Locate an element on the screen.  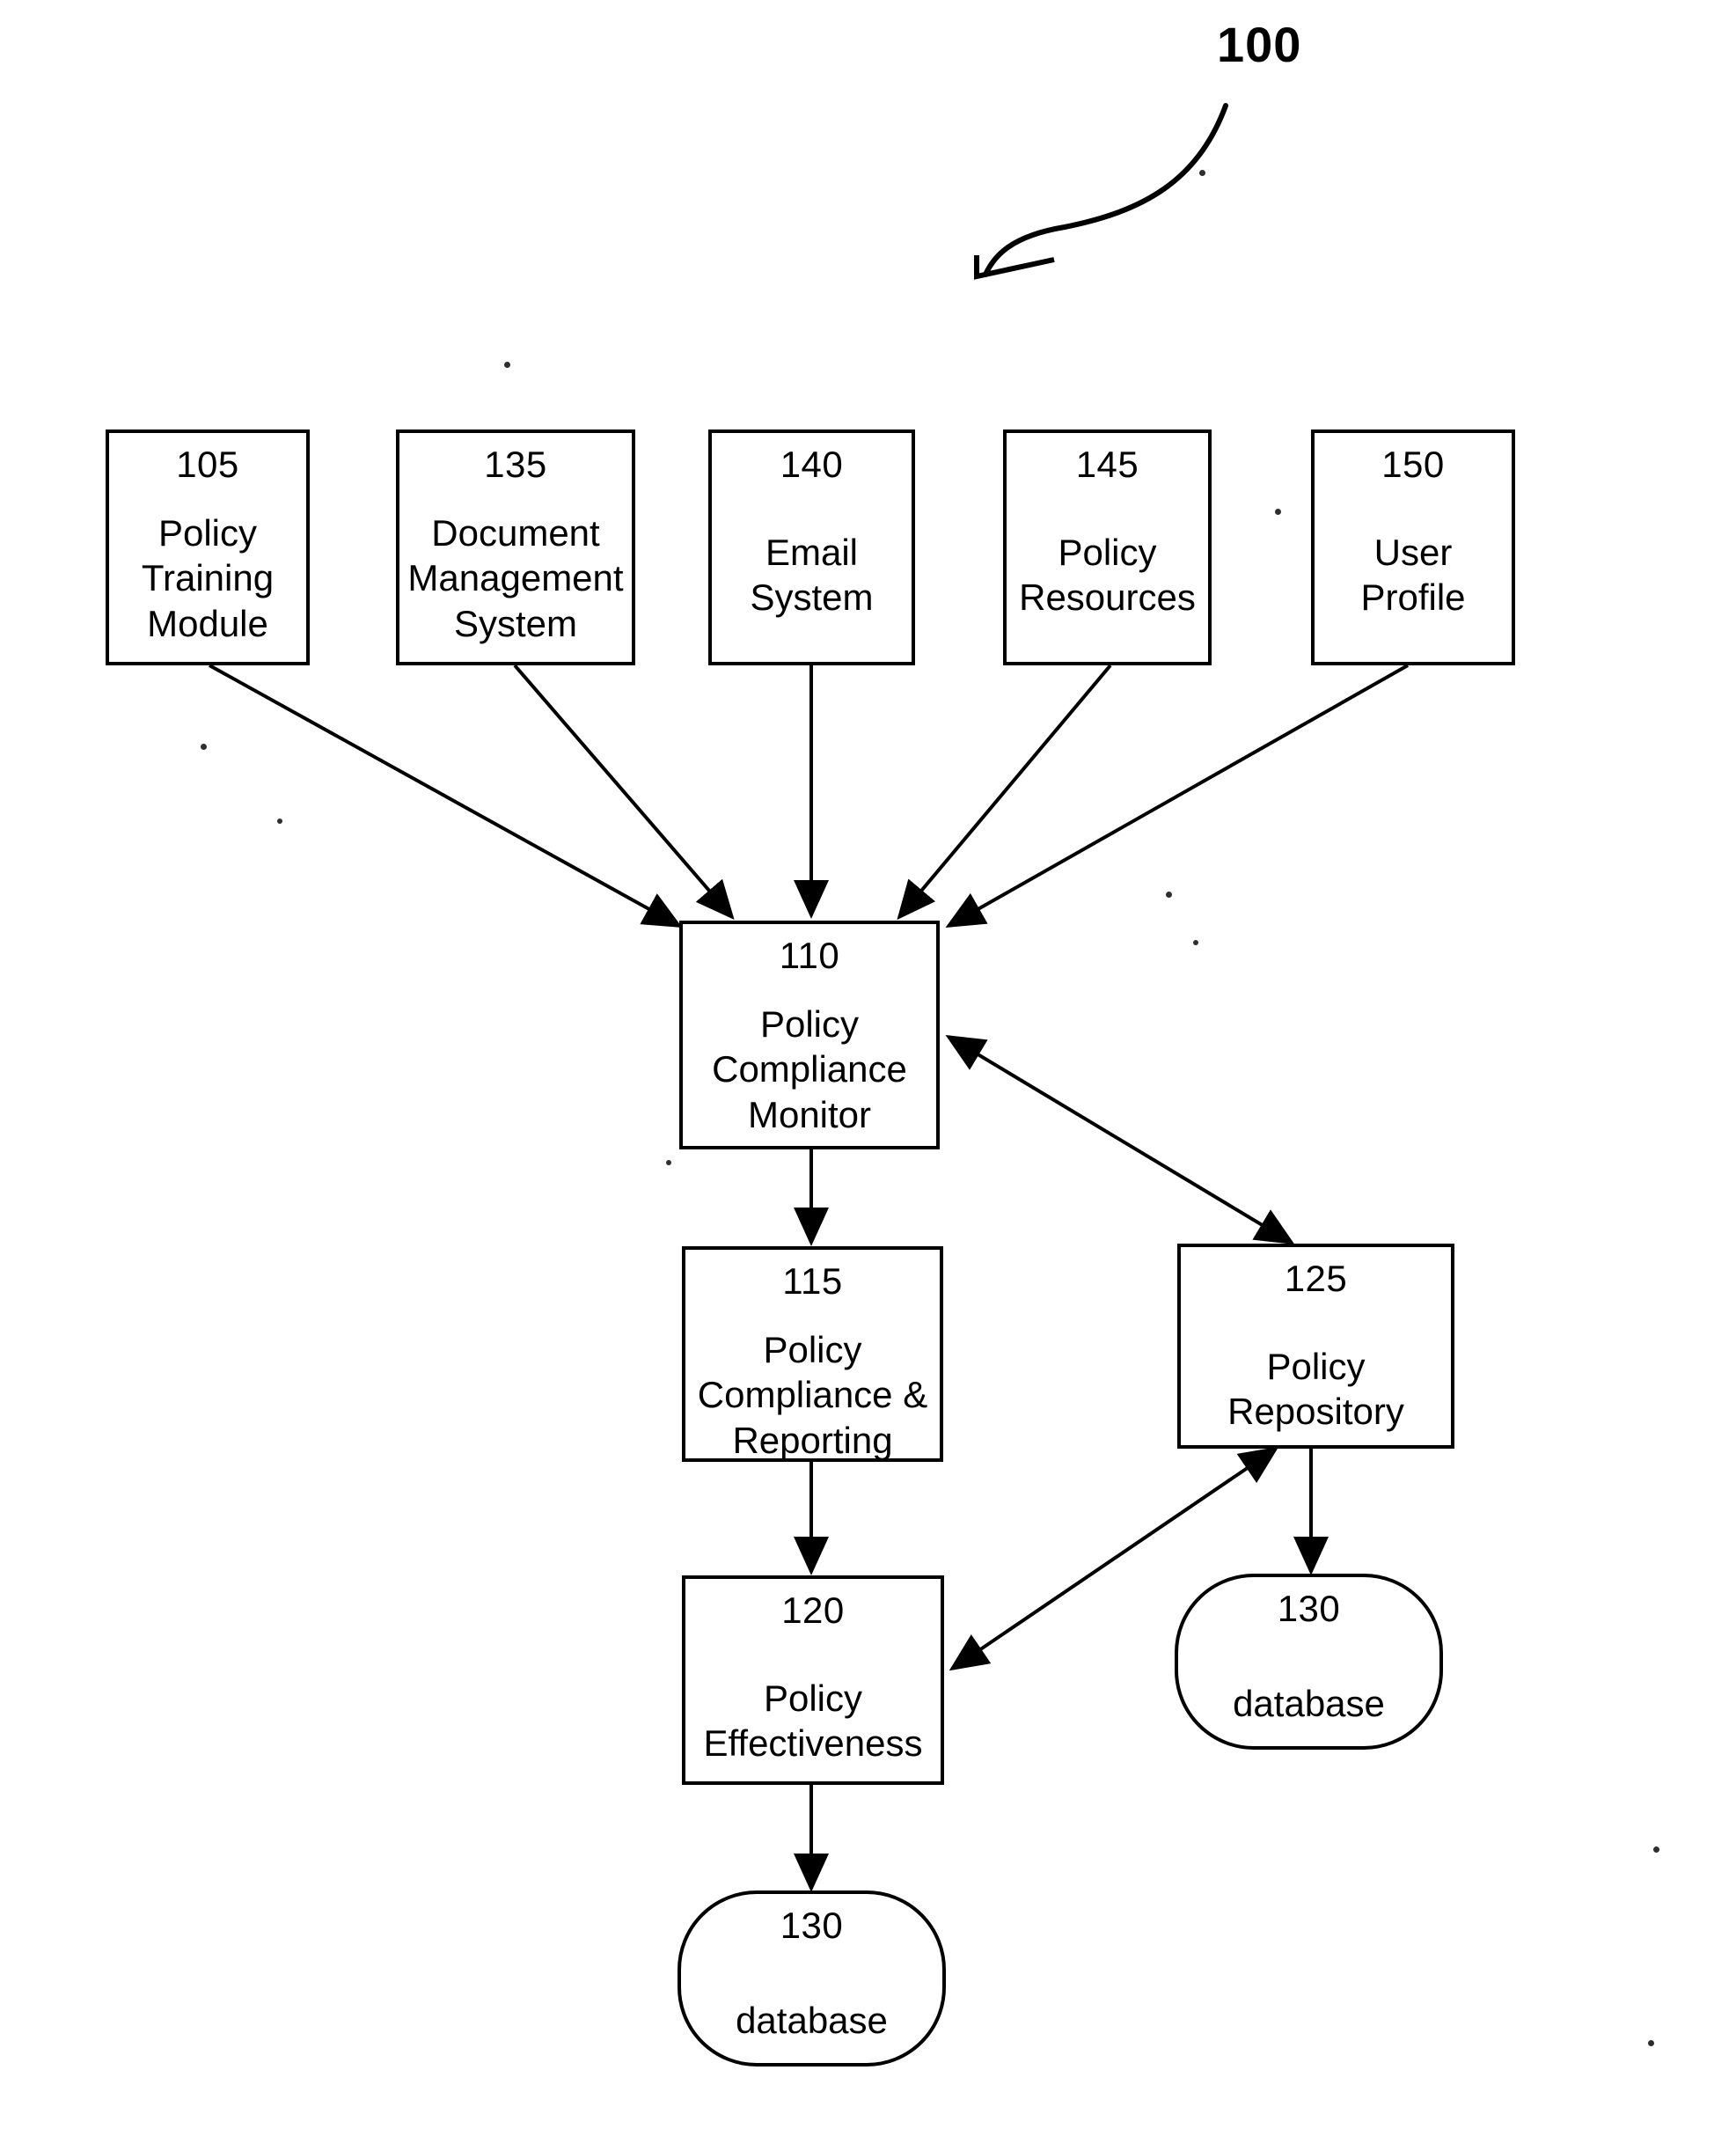
node-policy-repository: 125 Policy Repository is located at coordinates (1315, 1346).